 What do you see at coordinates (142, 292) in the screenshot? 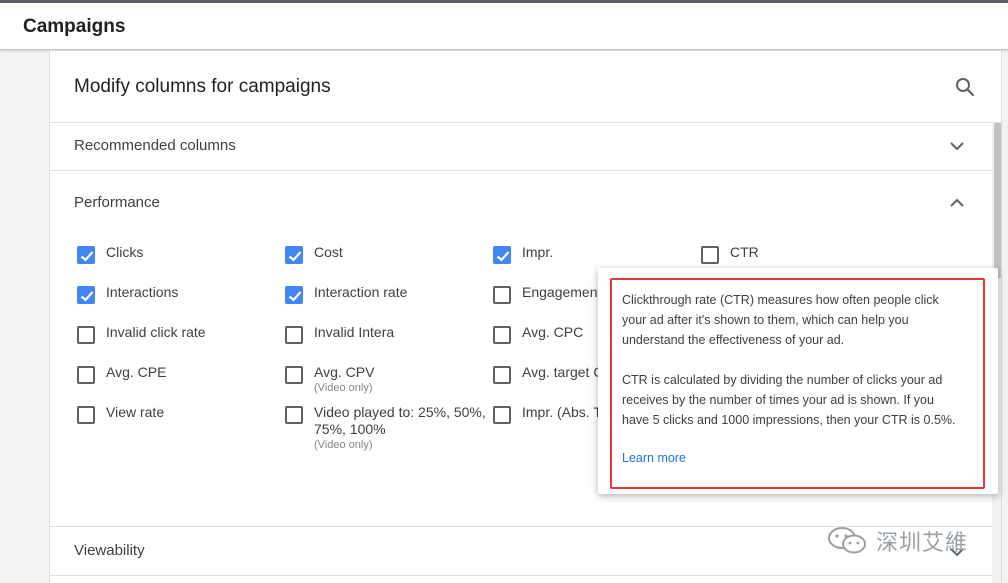
I see `column-checkbox-label: Interactions` at bounding box center [142, 292].